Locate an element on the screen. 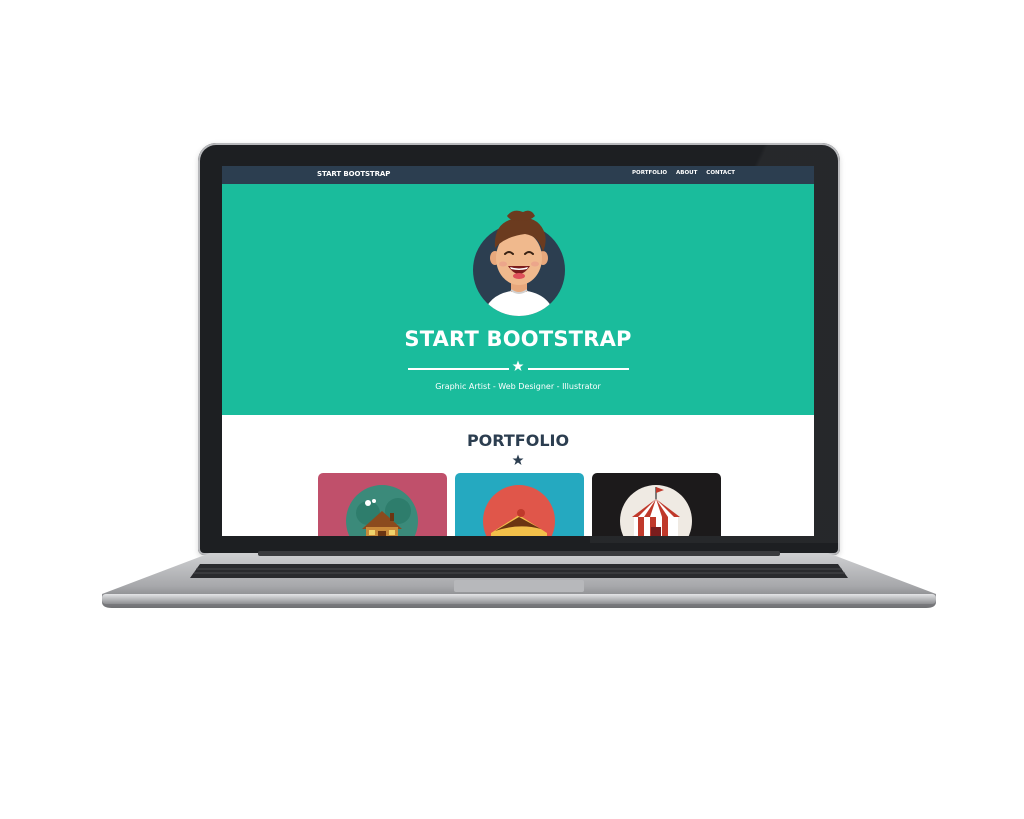  circus-tent-icon is located at coordinates (656, 510).